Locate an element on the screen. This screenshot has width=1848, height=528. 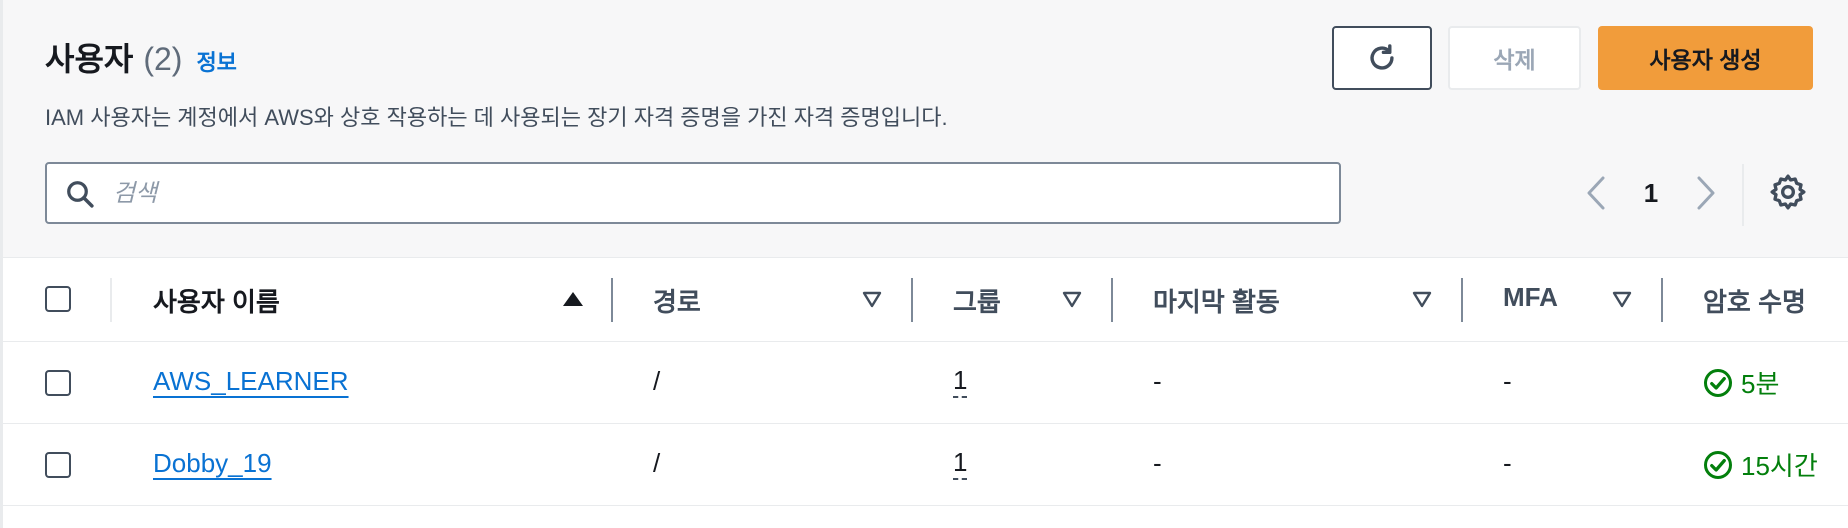
column-groups: 그룹 is located at coordinates (977, 300).